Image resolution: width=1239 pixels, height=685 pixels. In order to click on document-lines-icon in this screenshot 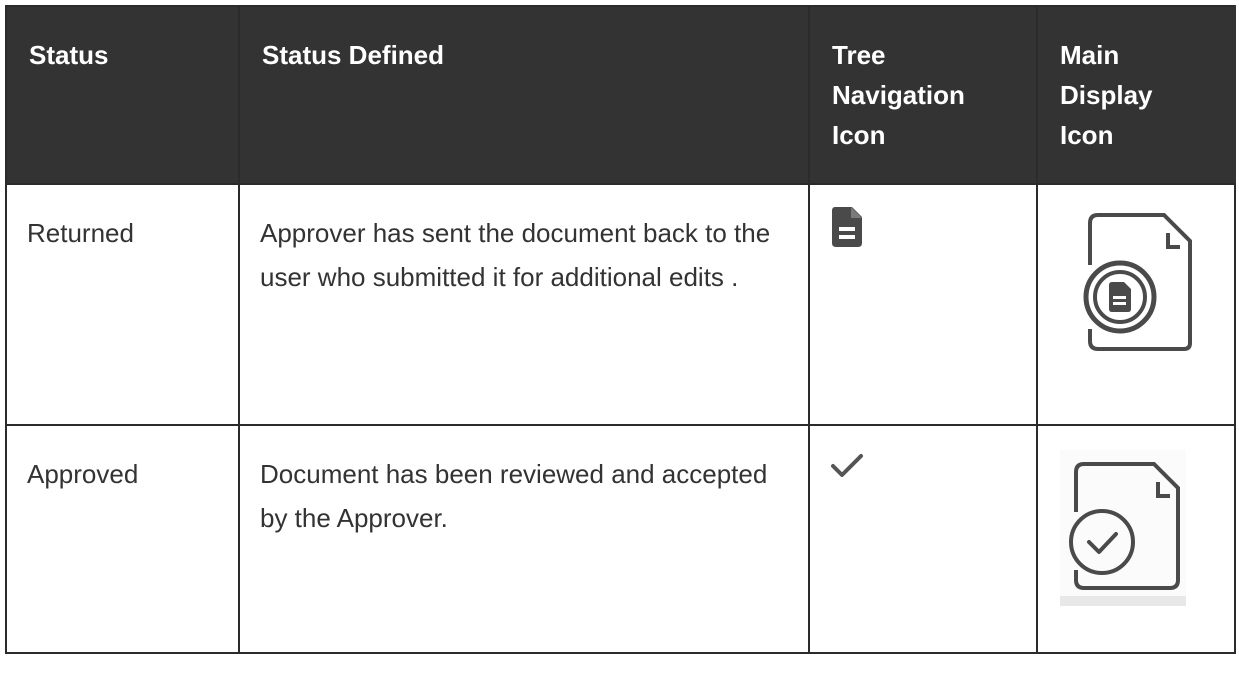, I will do `click(923, 233)`.